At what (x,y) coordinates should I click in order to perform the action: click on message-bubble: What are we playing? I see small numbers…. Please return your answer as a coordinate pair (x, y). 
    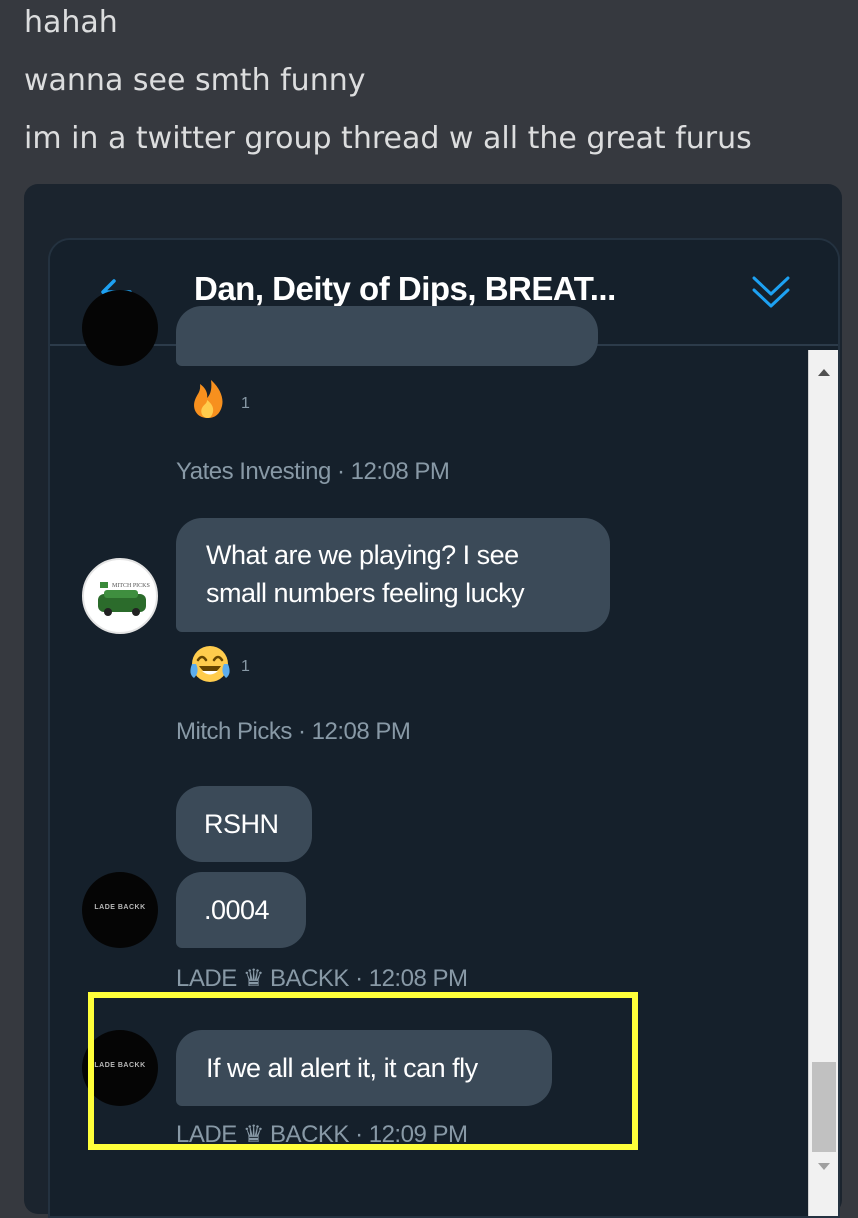
    Looking at the image, I should click on (393, 575).